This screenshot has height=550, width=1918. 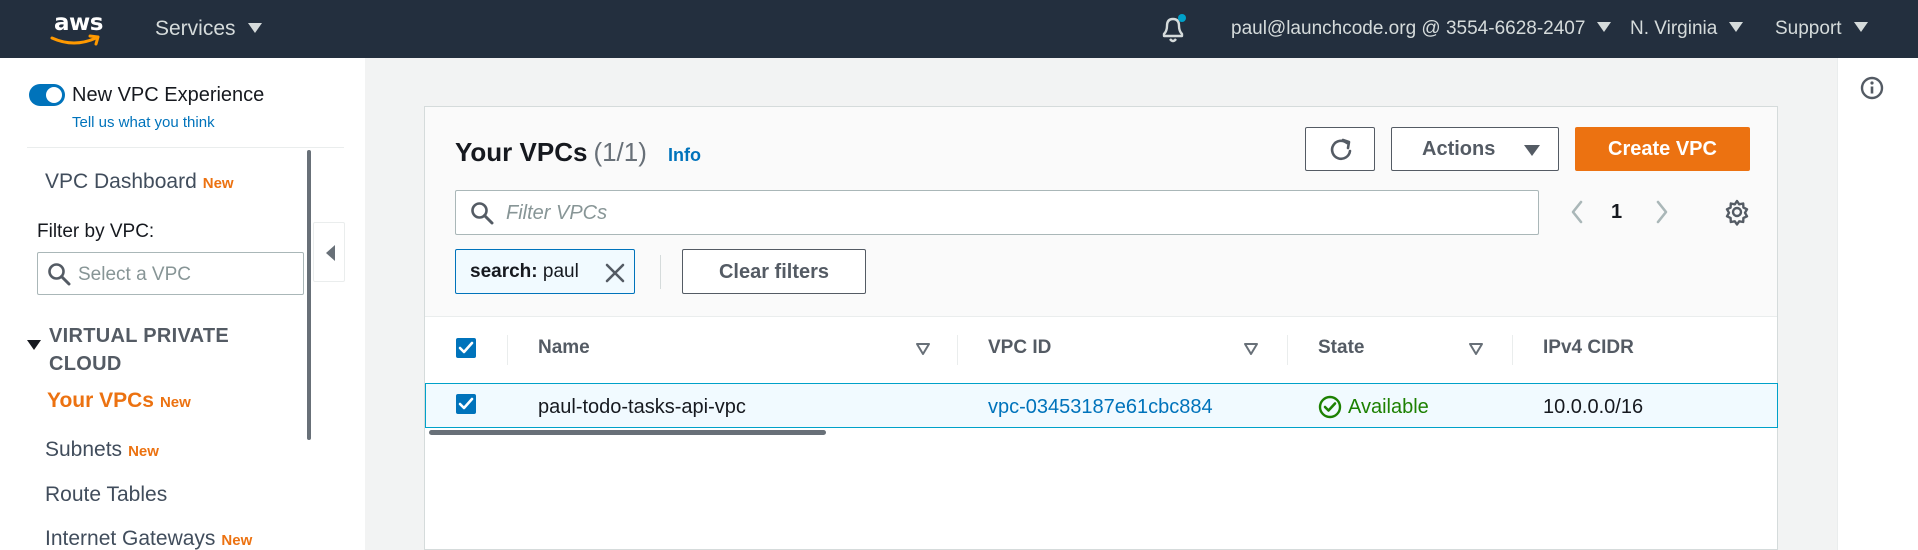 I want to click on info-icon, so click(x=1872, y=88).